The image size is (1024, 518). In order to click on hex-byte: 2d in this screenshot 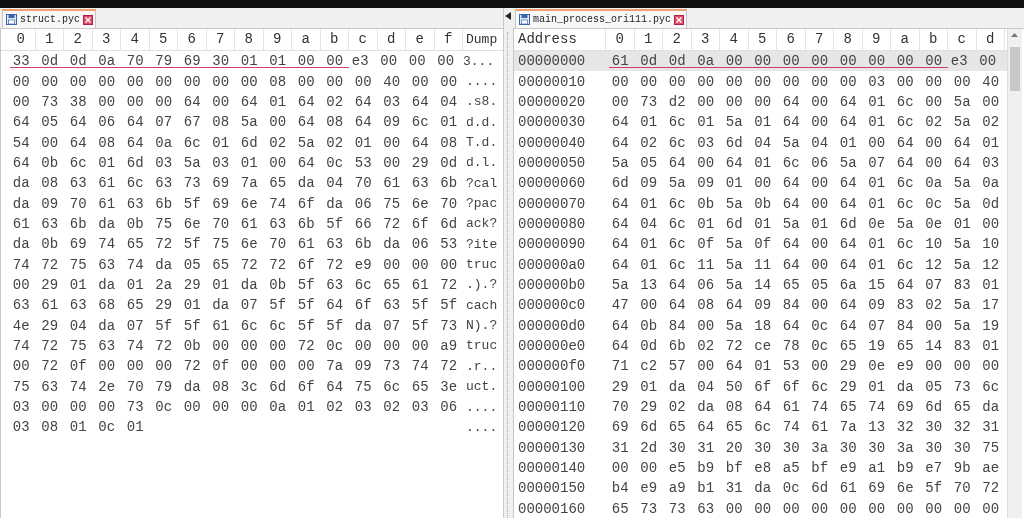, I will do `click(649, 447)`.